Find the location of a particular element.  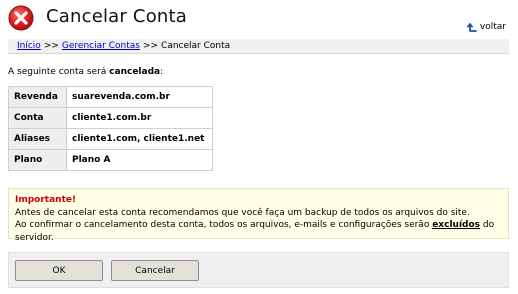

page-title: Cancelar Conta is located at coordinates (117, 16).